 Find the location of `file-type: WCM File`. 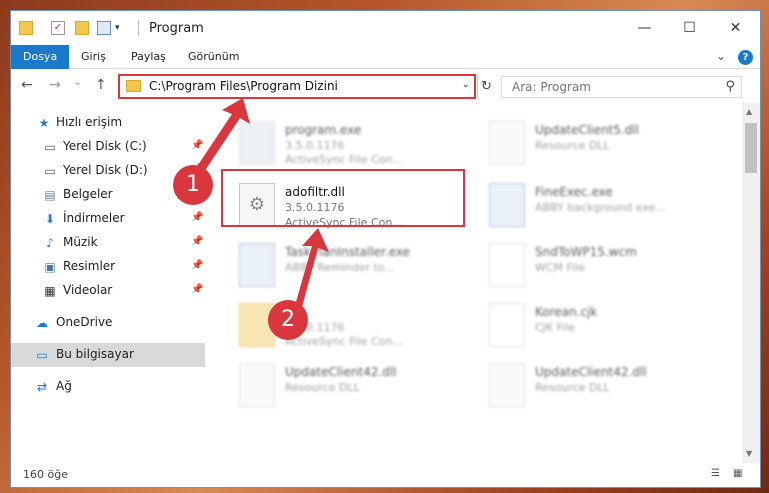

file-type: WCM File is located at coordinates (560, 267).